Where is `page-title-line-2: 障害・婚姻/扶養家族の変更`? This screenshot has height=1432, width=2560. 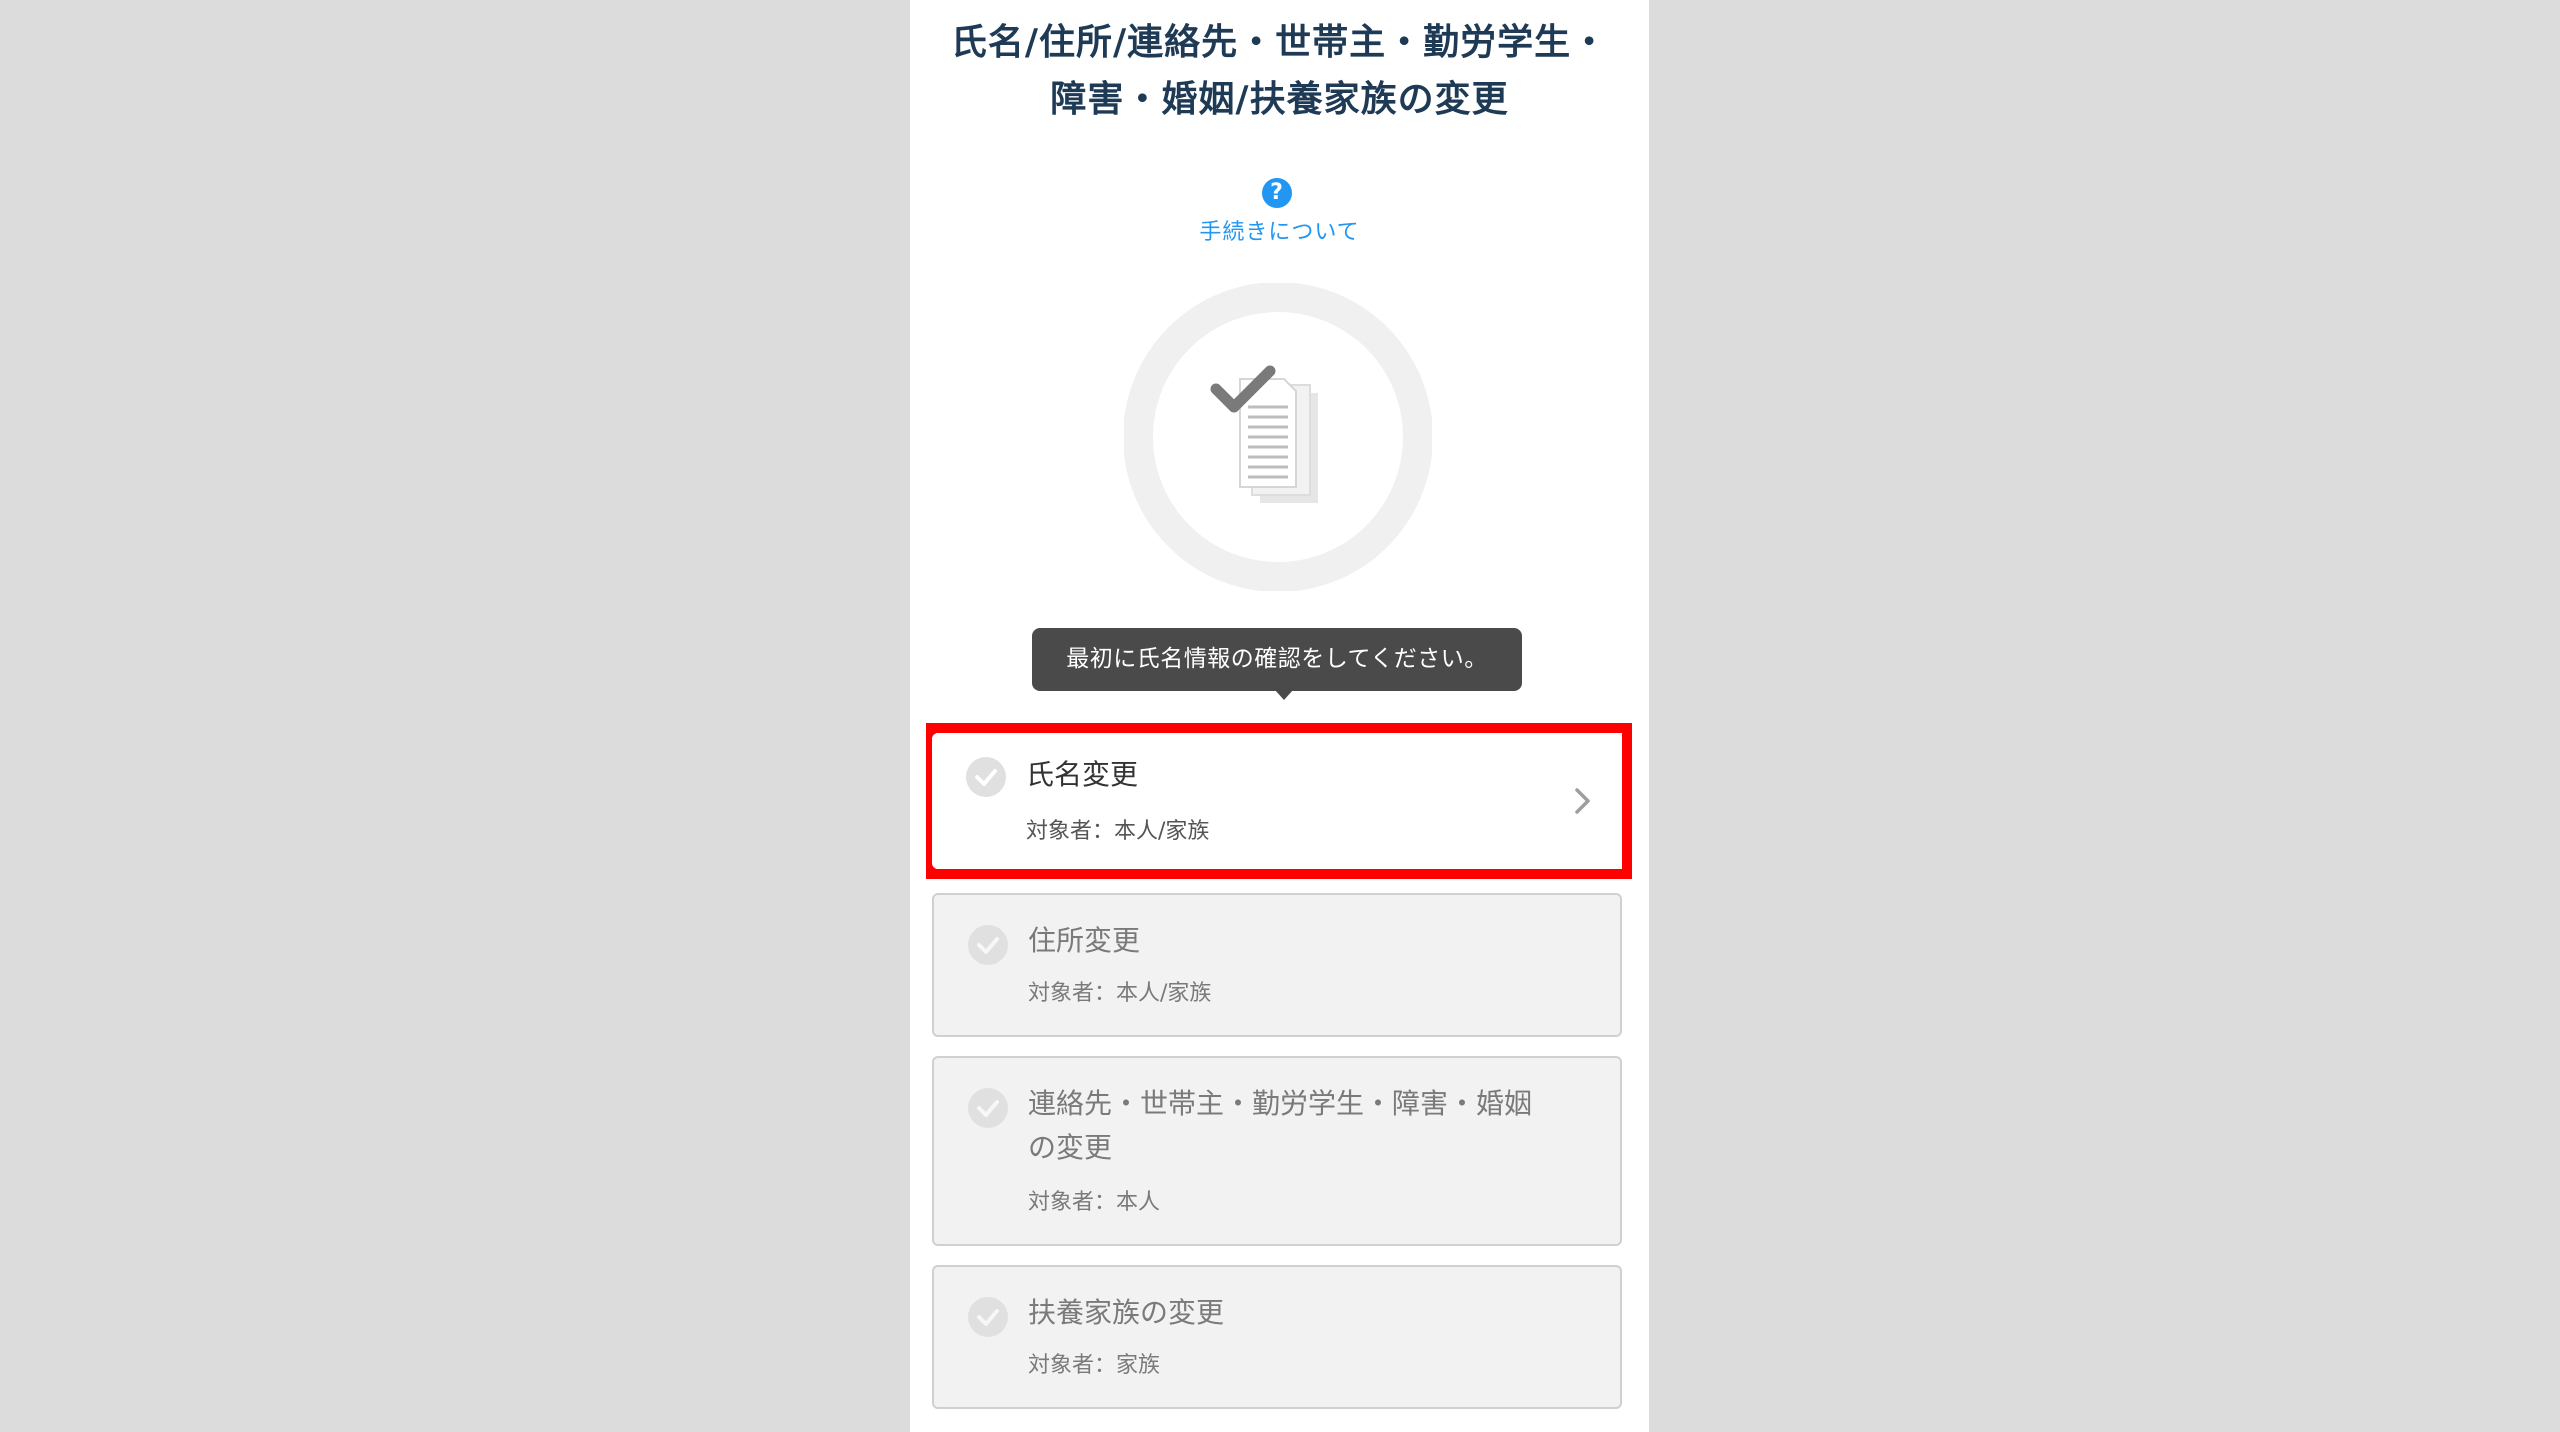
page-title-line-2: 障害・婚姻/扶養家族の変更 is located at coordinates (1279, 99).